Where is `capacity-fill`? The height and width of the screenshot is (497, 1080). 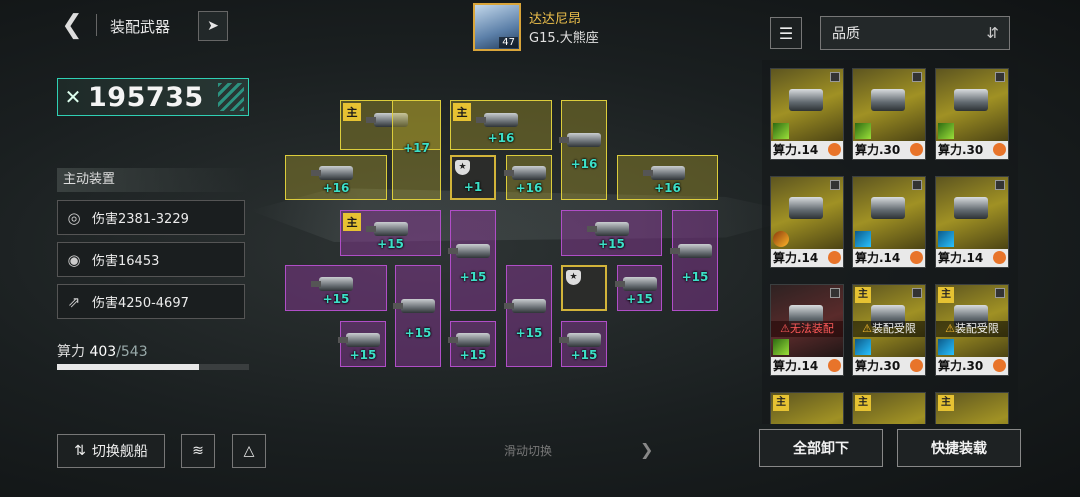 capacity-fill is located at coordinates (128, 367).